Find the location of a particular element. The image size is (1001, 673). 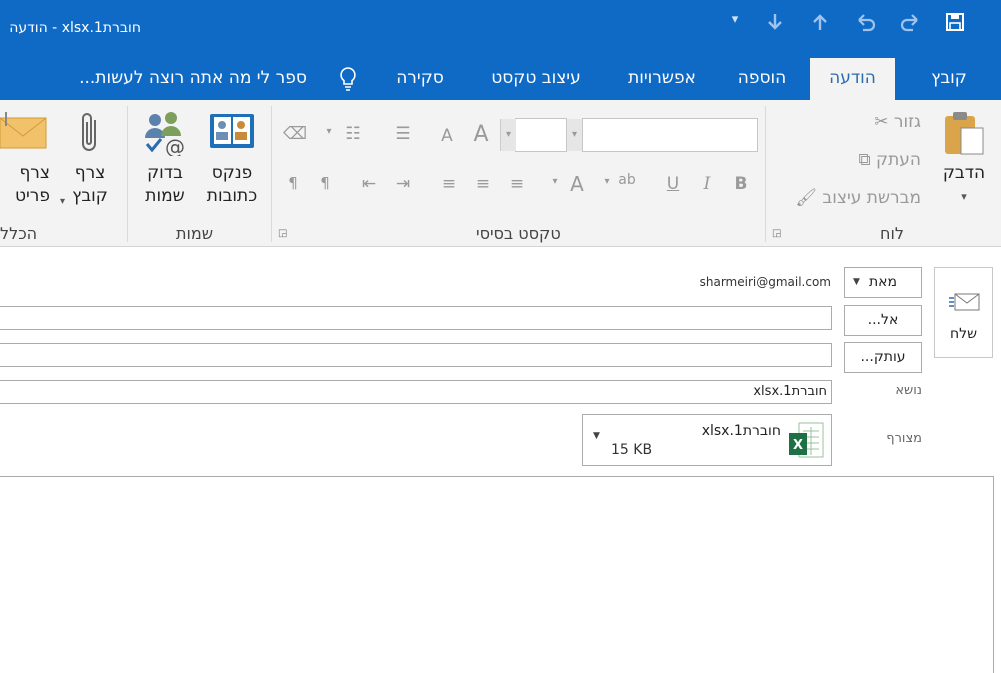

from-dropdown-icon: ▼ is located at coordinates (856, 282).